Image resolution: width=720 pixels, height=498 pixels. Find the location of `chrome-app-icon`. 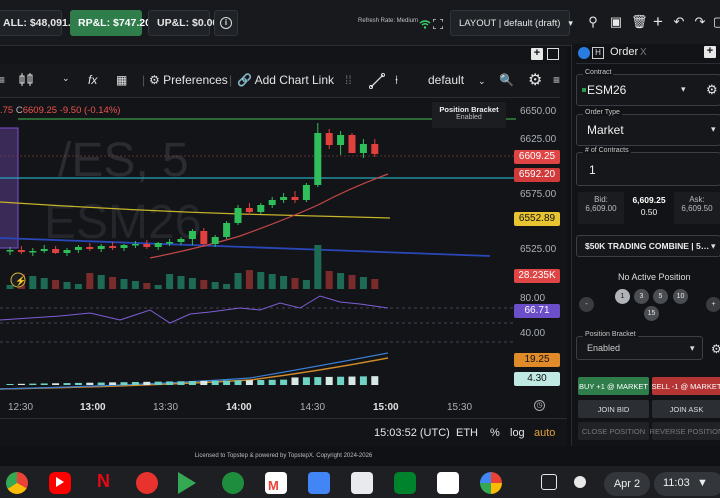

chrome-app-icon is located at coordinates (17, 483).